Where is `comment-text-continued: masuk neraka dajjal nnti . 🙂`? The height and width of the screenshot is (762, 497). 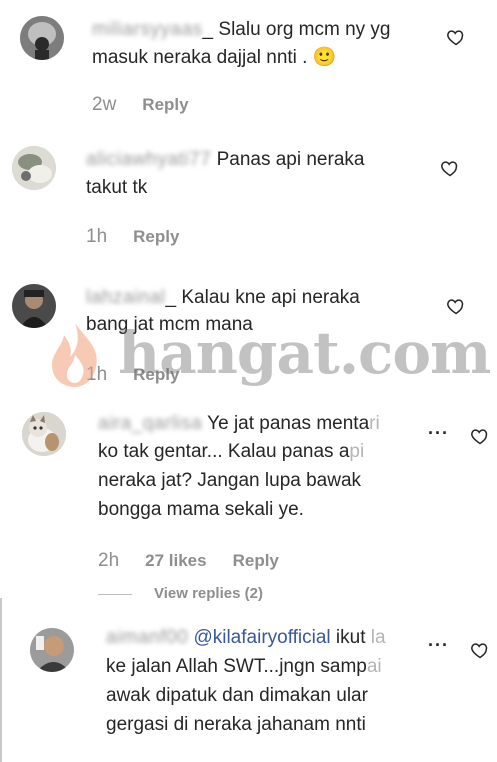
comment-text-continued: masuk neraka dajjal nnti . 🙂 is located at coordinates (214, 57).